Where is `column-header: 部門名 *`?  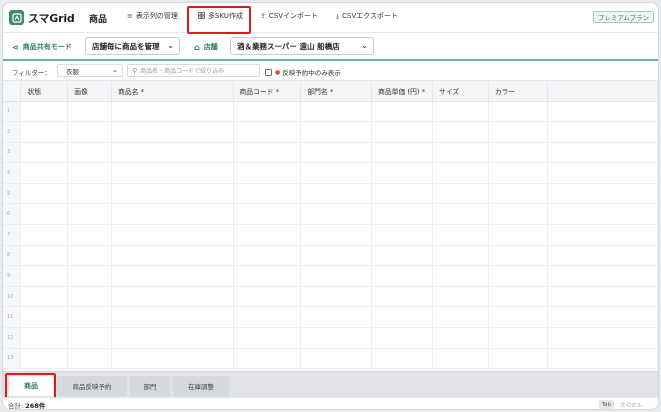
column-header: 部門名 * is located at coordinates (336, 91).